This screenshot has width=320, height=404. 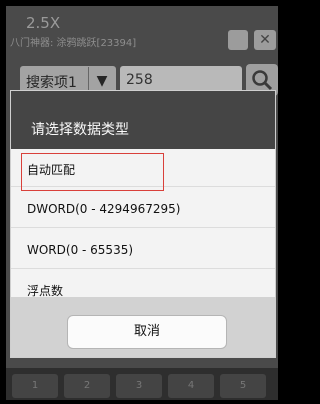 I want to click on keypad-key: 3, so click(x=139, y=386).